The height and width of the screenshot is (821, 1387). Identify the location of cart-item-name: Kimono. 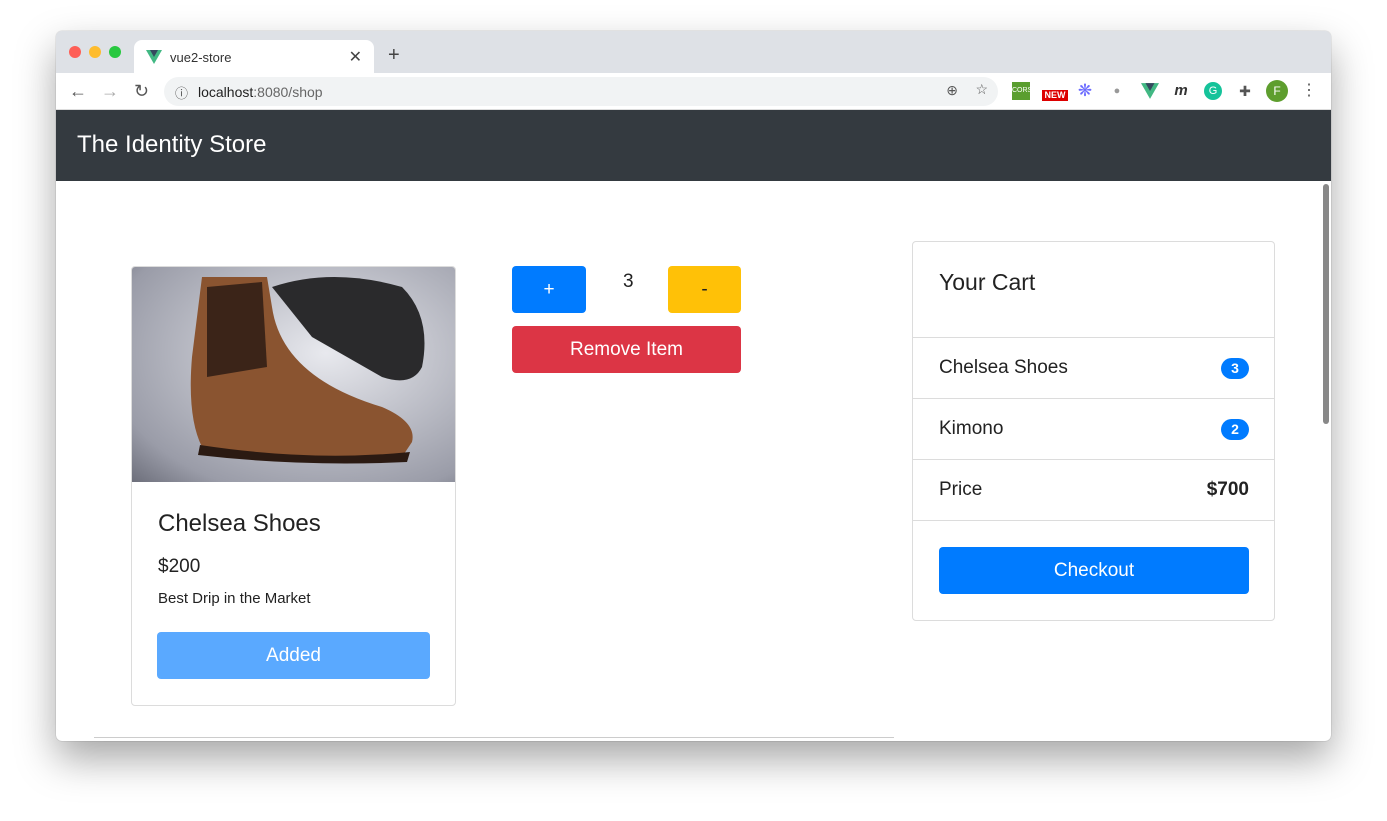
(971, 428).